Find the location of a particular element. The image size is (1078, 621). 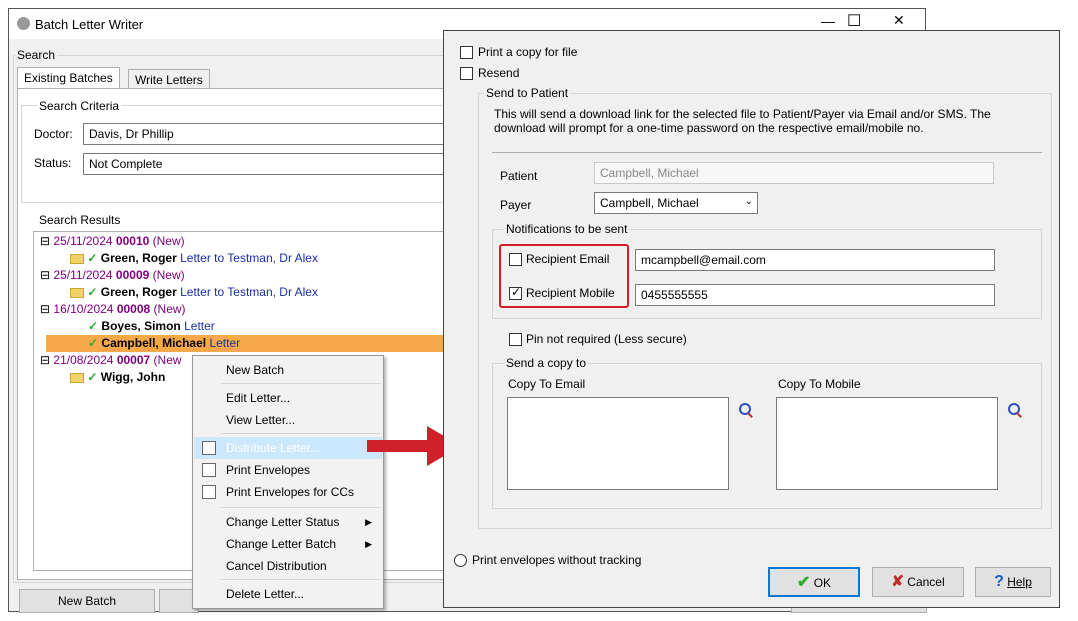

ok-label: OK is located at coordinates (822, 583).